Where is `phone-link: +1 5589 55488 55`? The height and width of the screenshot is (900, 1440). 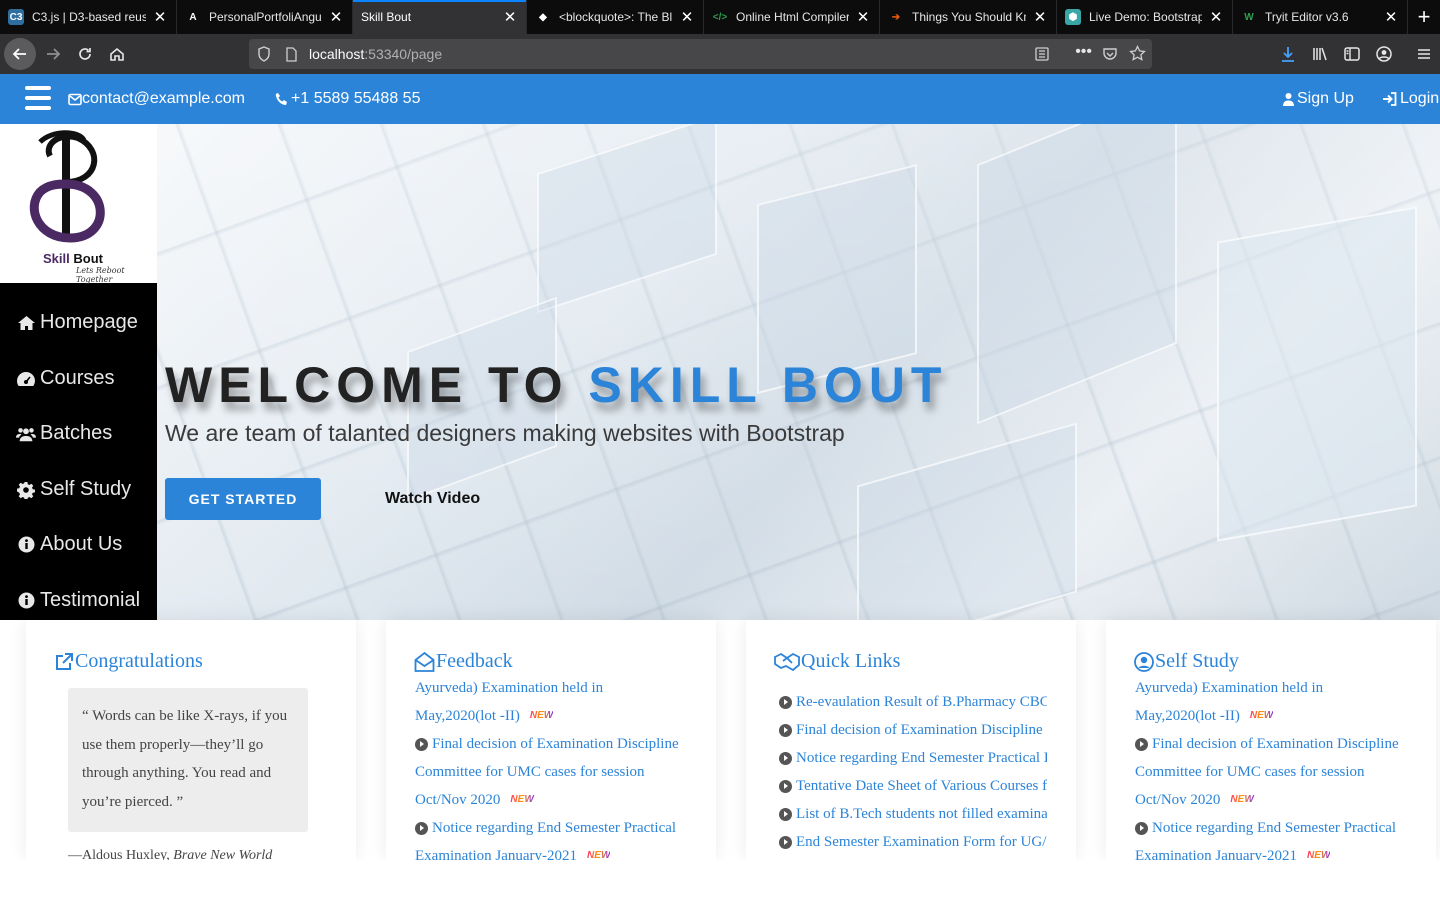 phone-link: +1 5589 55488 55 is located at coordinates (347, 99).